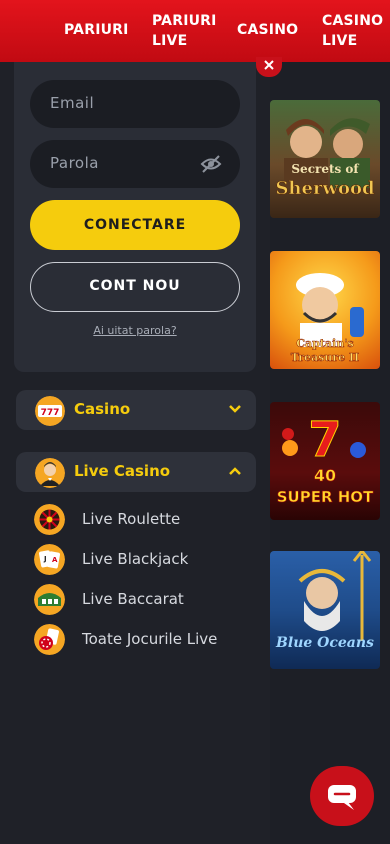 Image resolution: width=390 pixels, height=844 pixels. What do you see at coordinates (235, 409) in the screenshot?
I see `chevron-down-icon` at bounding box center [235, 409].